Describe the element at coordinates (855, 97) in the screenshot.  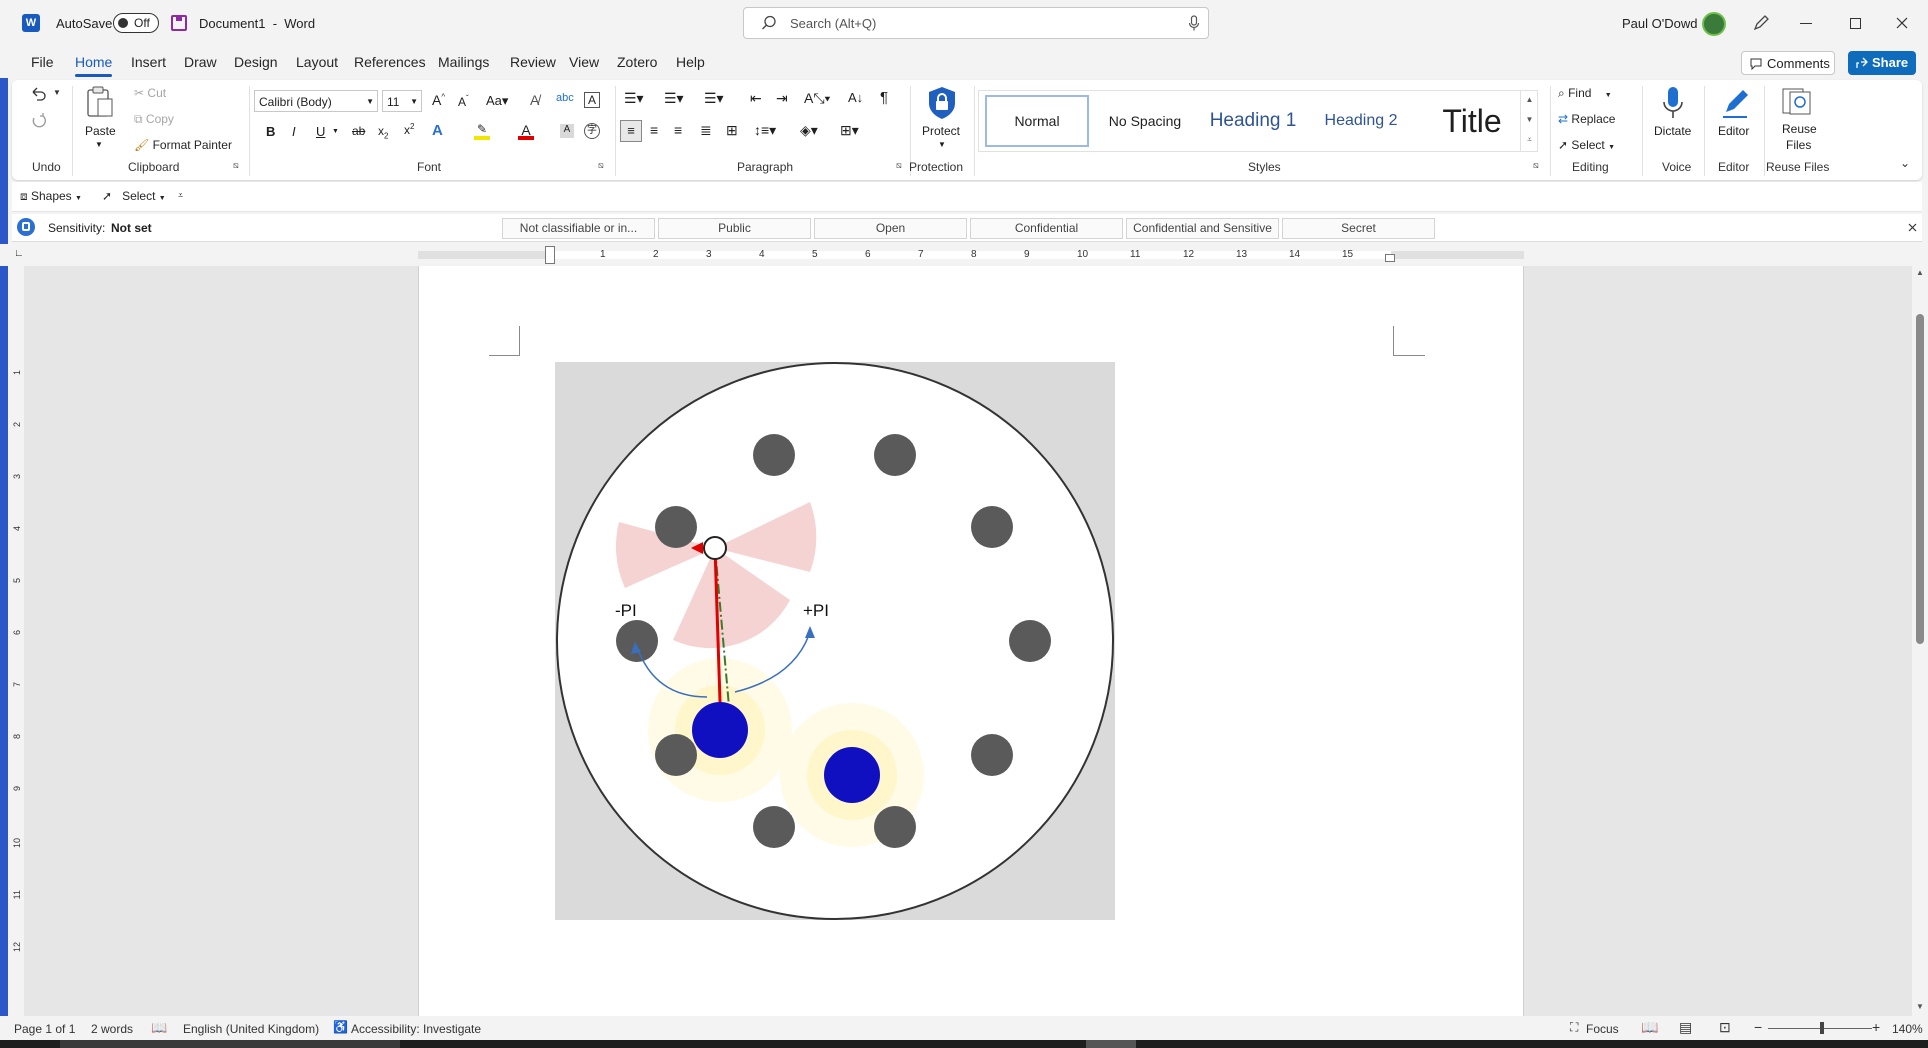
I see `sort-icon: A↓` at that location.